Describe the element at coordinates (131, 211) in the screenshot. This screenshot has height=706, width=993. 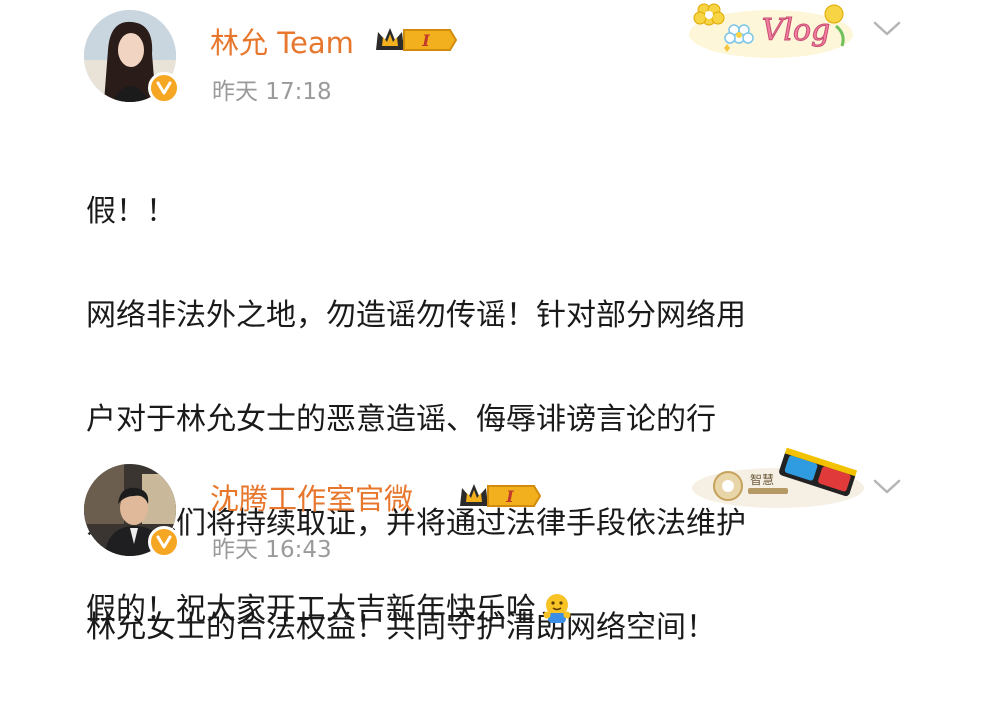
I see `content-line: 假！！` at that location.